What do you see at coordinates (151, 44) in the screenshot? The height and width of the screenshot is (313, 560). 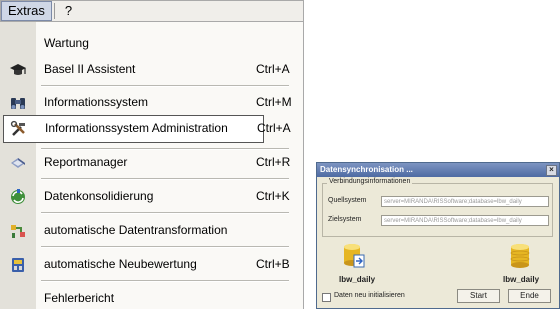 I see `menu-item-wartung: Wartung` at bounding box center [151, 44].